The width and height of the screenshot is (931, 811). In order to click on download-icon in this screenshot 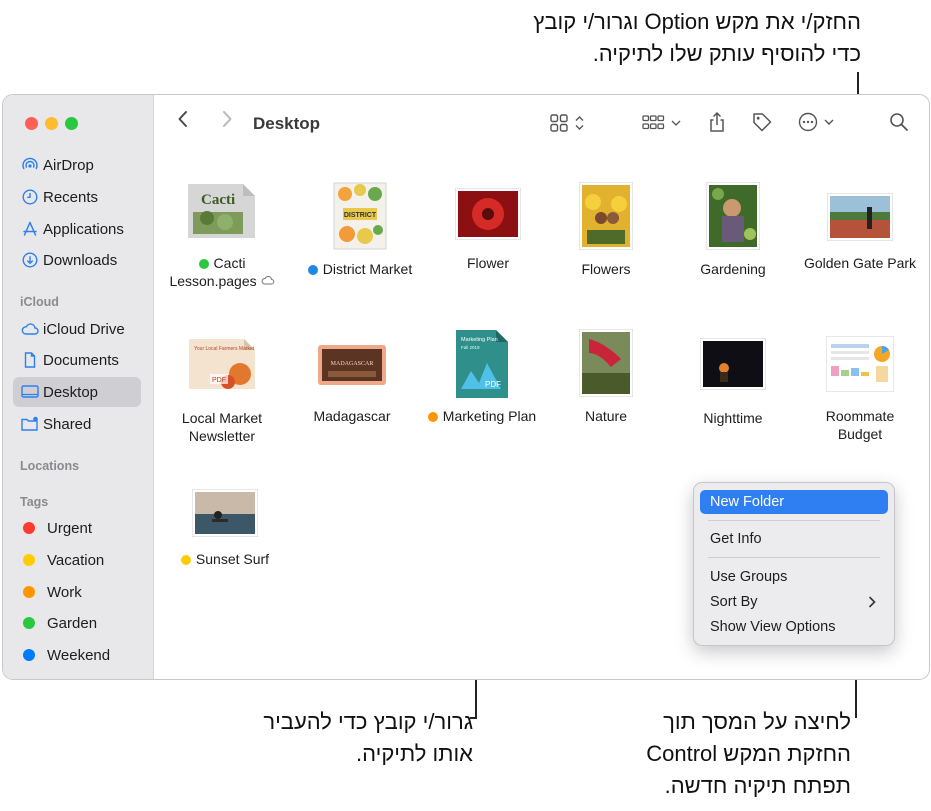, I will do `click(30, 260)`.